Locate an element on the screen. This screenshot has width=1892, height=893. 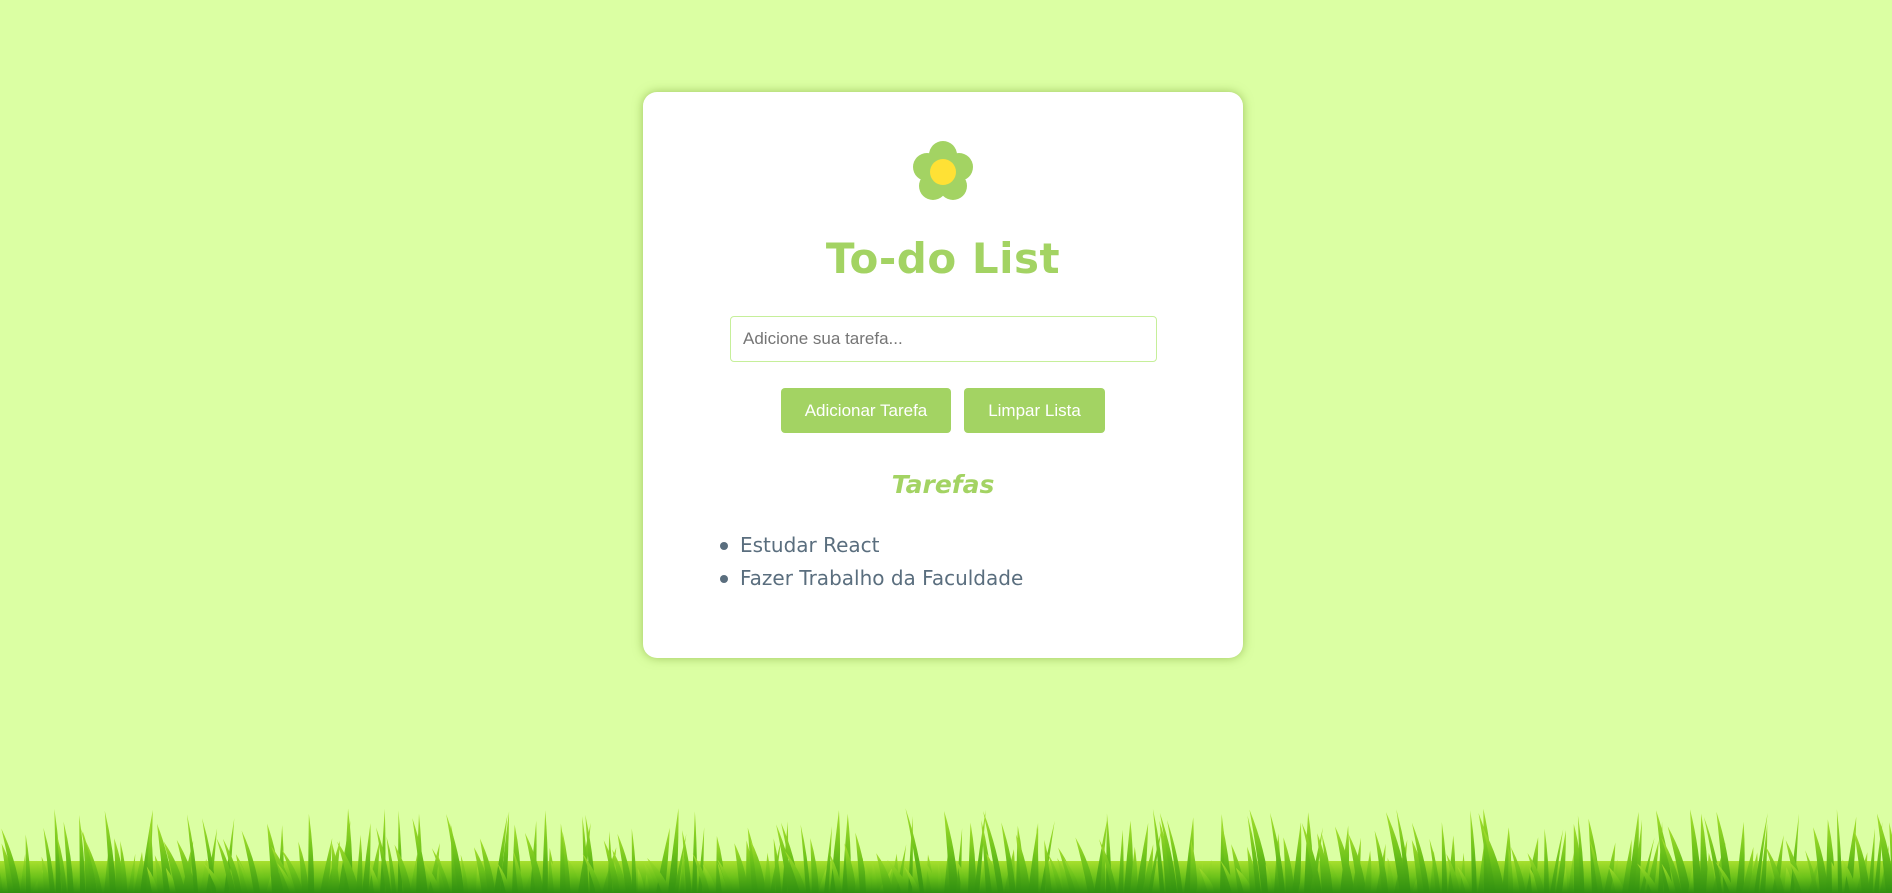
task-label: Estudar React is located at coordinates (810, 545).